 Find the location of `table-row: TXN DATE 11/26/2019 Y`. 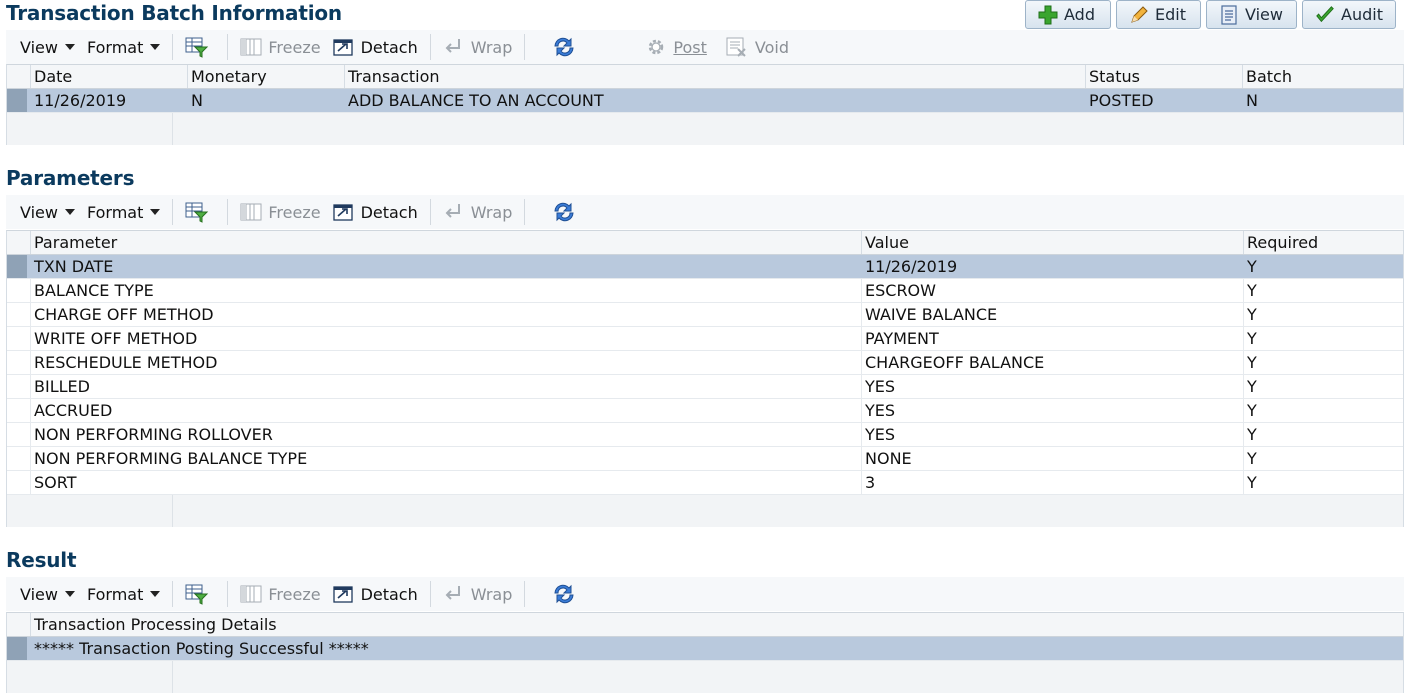

table-row: TXN DATE 11/26/2019 Y is located at coordinates (705, 267).